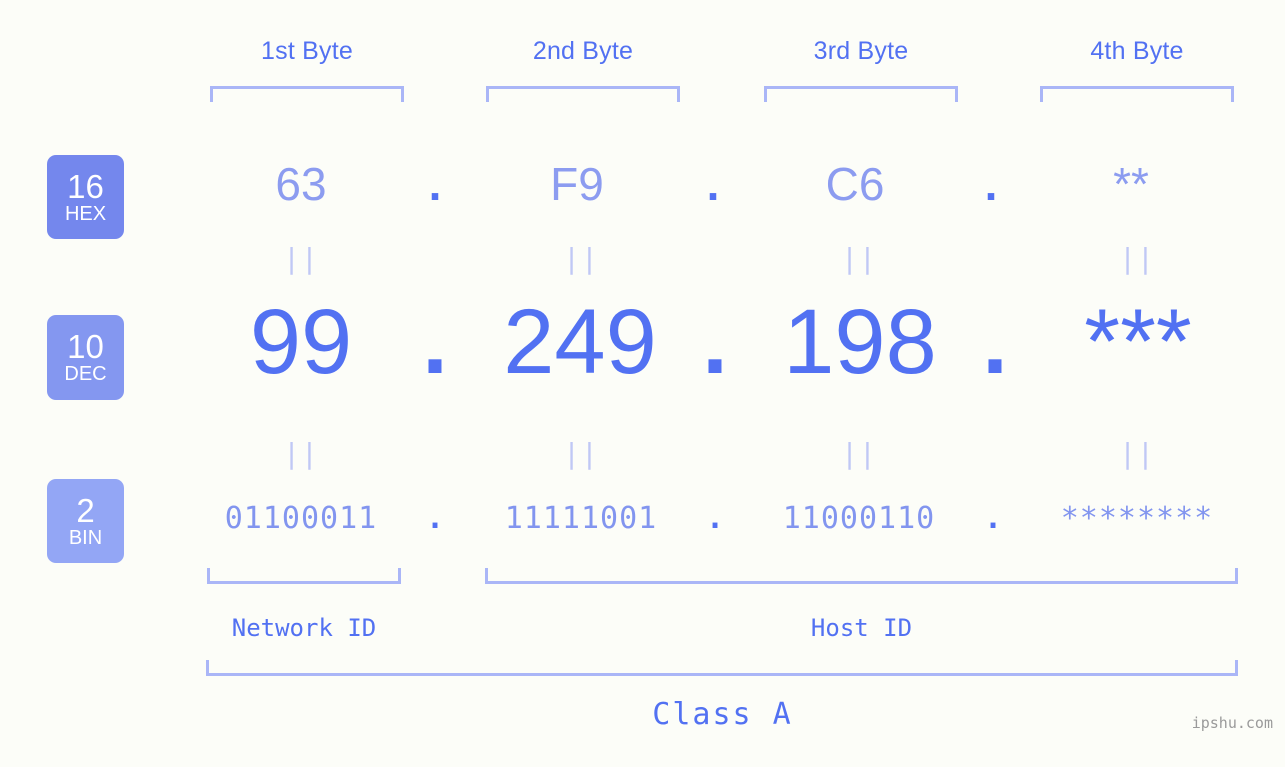  I want to click on equals-marker-dec-bin-3: ||, so click(859, 453).